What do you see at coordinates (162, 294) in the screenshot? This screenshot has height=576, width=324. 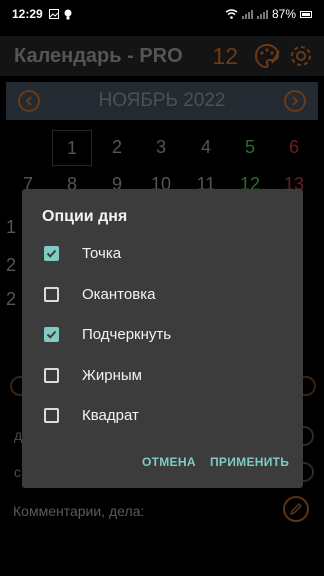 I see `option-border: Окантовка` at bounding box center [162, 294].